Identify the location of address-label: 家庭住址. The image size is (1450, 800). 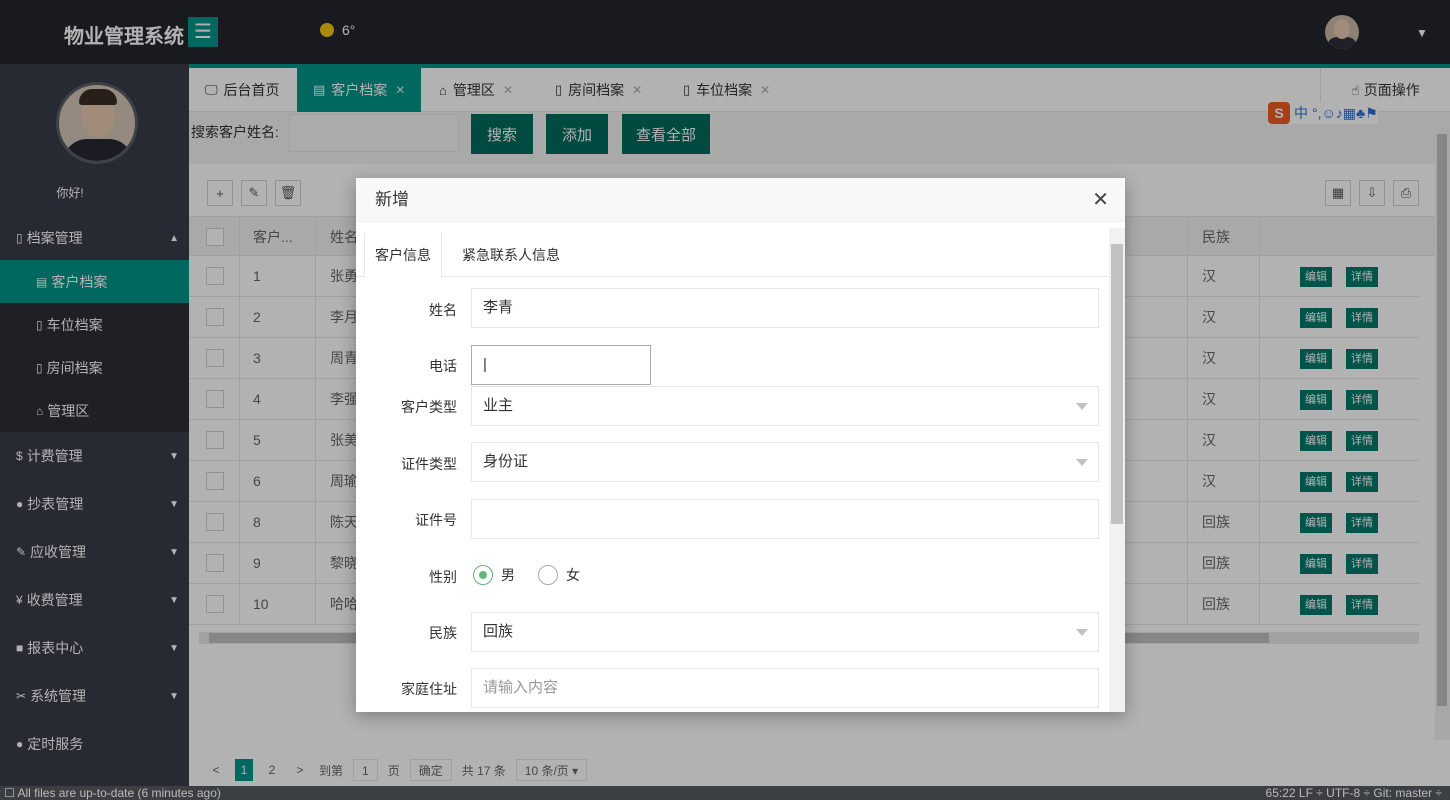
(429, 689).